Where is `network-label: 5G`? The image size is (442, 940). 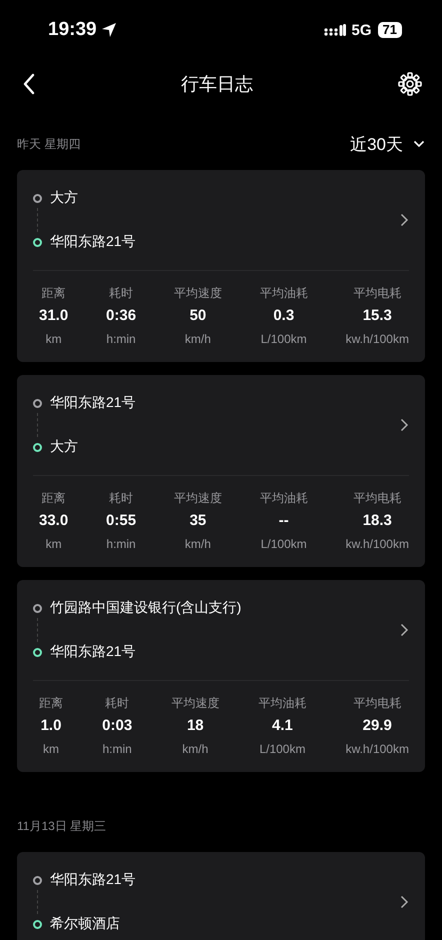 network-label: 5G is located at coordinates (362, 30).